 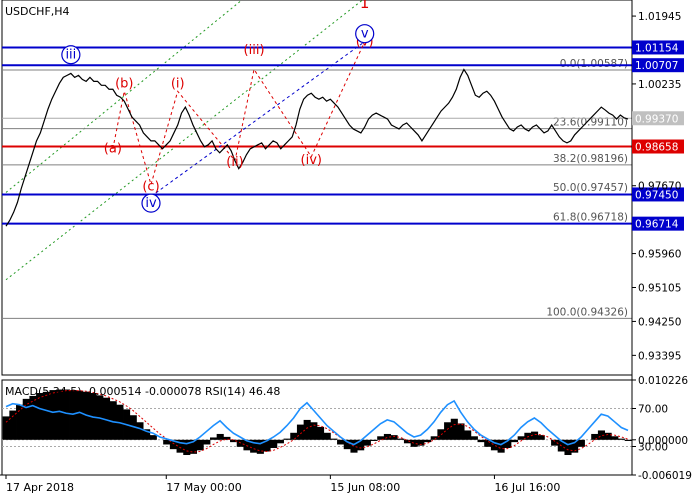 I want to click on wave-label-(a): (a), so click(x=113, y=148).